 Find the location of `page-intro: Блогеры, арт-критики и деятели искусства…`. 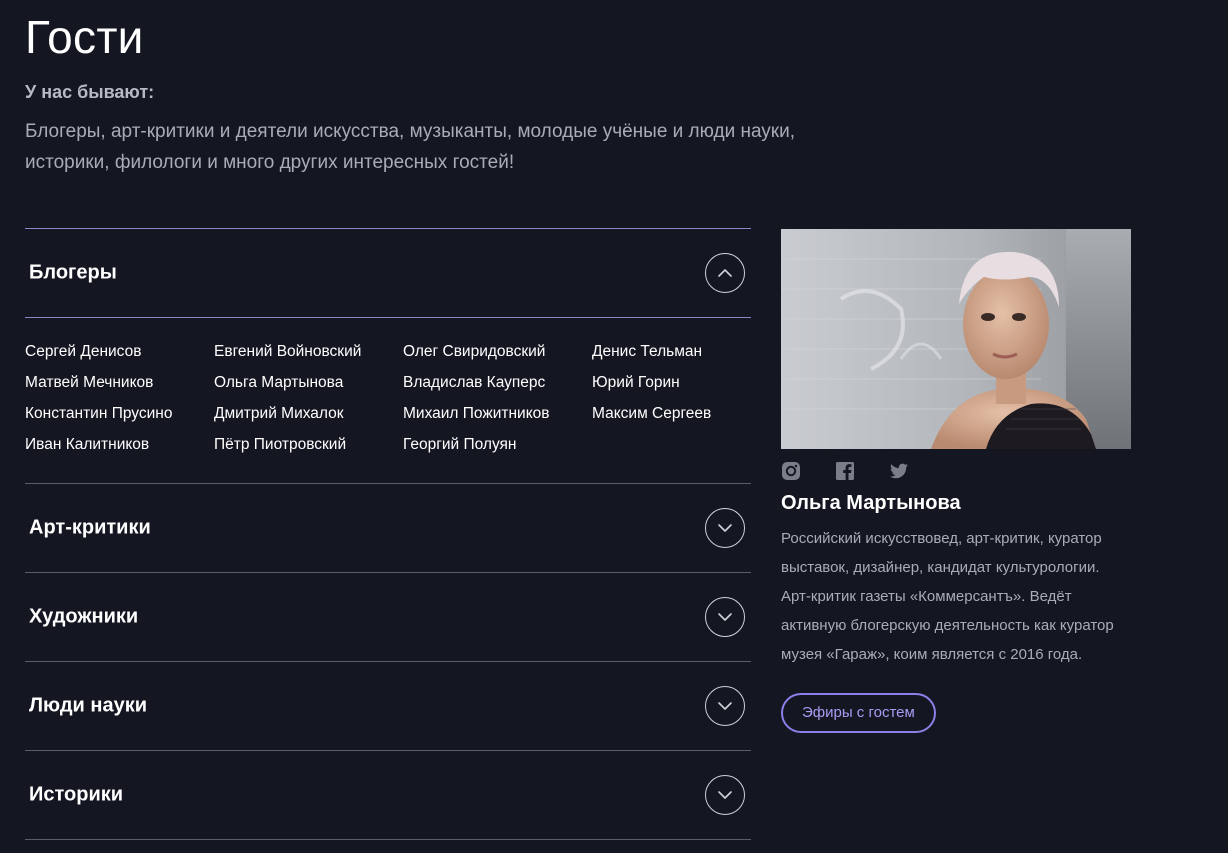

page-intro: Блогеры, арт-критики и деятели искусства… is located at coordinates (410, 147).